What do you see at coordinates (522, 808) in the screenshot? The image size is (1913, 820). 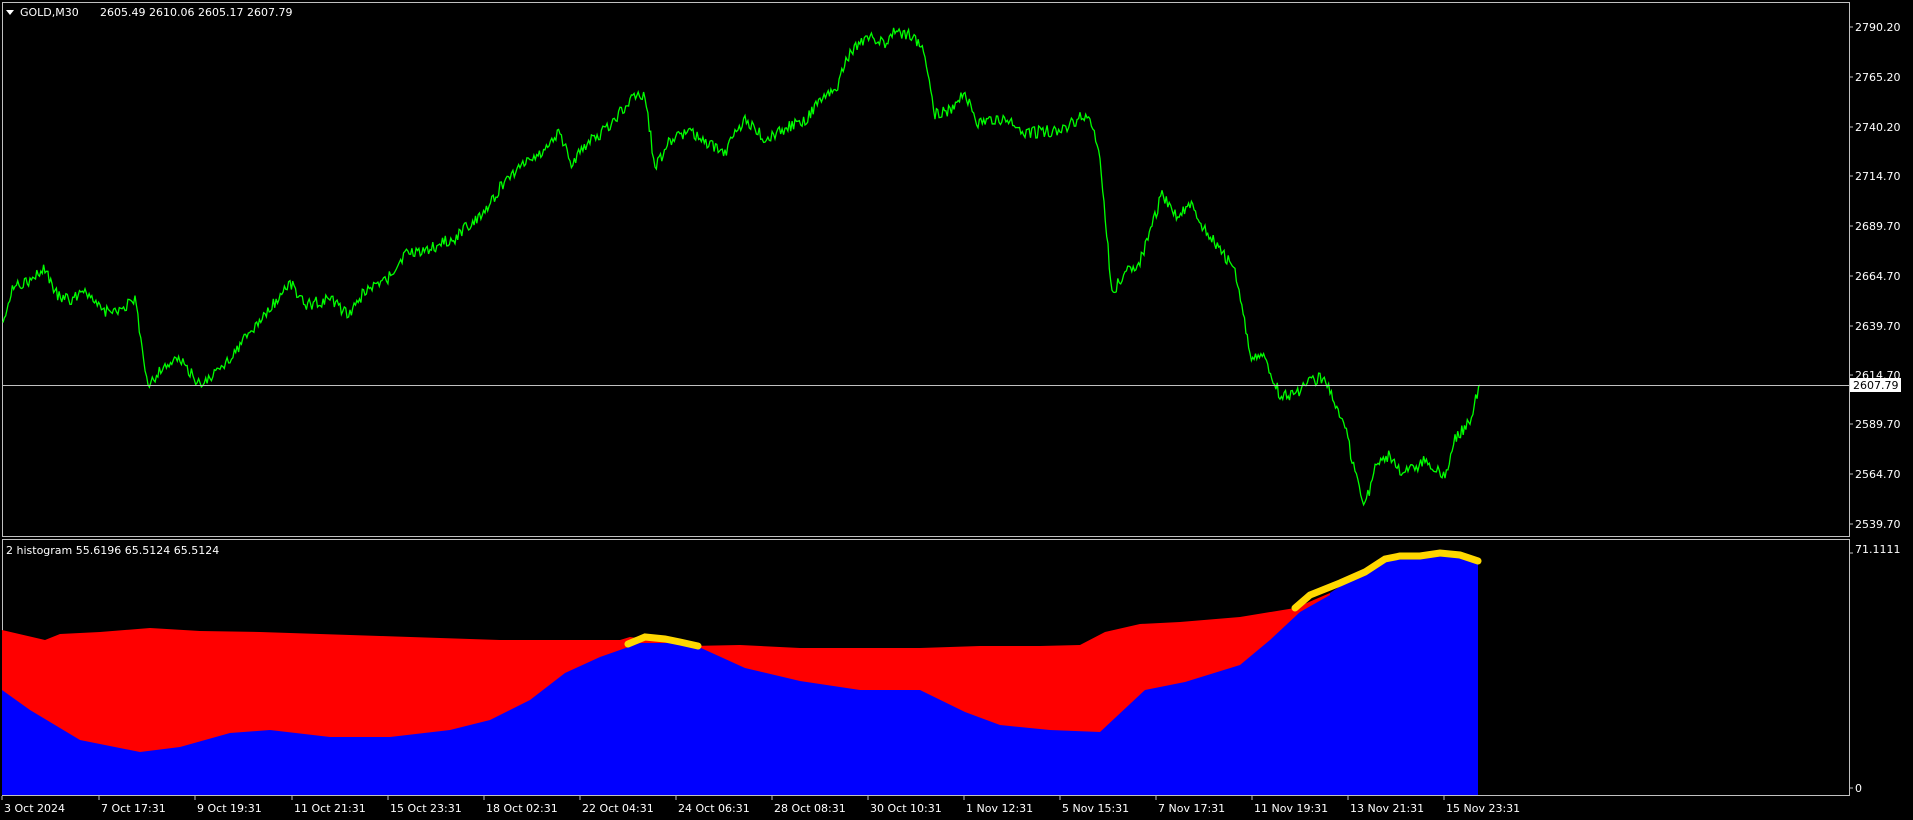 I see `time-axis-label: 18 Oct 02:31` at bounding box center [522, 808].